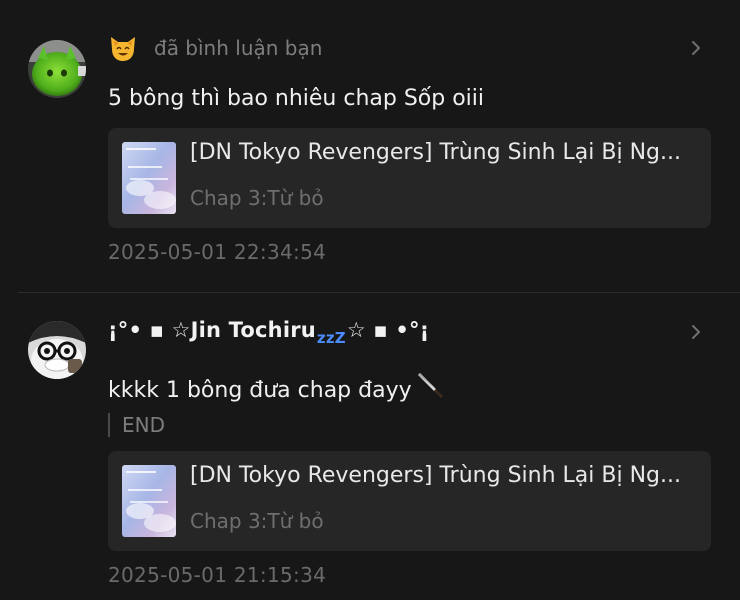 The image size is (740, 600). I want to click on comment-header: đã bình luận bạn, so click(409, 48).